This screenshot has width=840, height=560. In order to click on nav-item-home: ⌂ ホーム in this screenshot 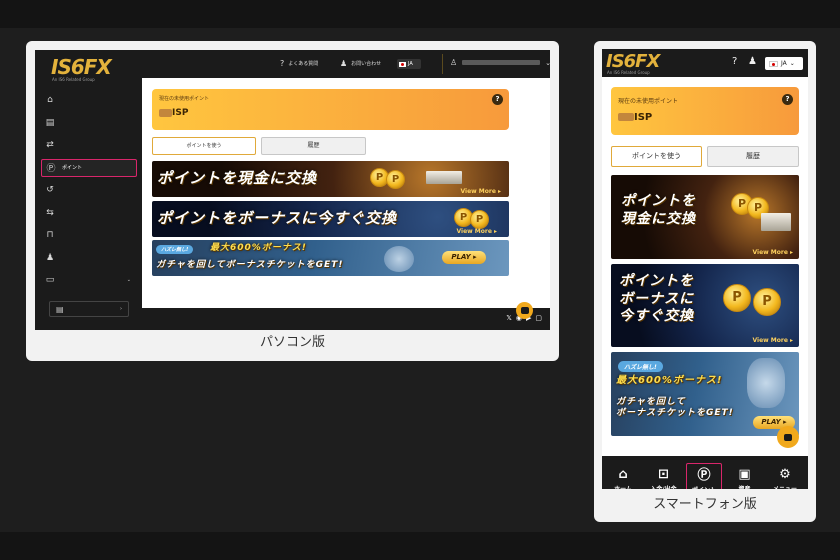, I will do `click(623, 476)`.